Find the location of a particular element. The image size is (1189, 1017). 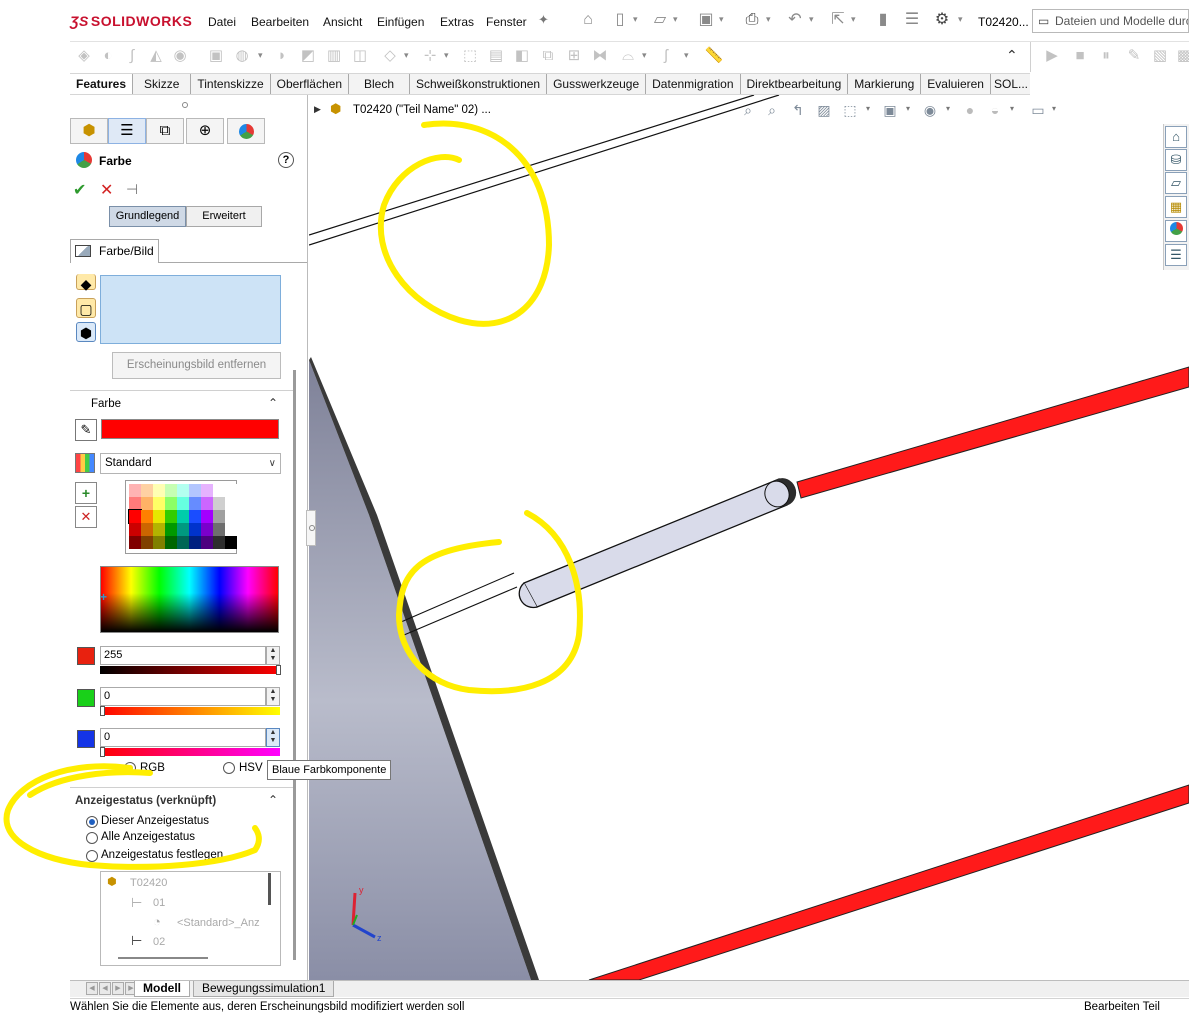

tree-expand-icon: ▶ is located at coordinates (317, 109).